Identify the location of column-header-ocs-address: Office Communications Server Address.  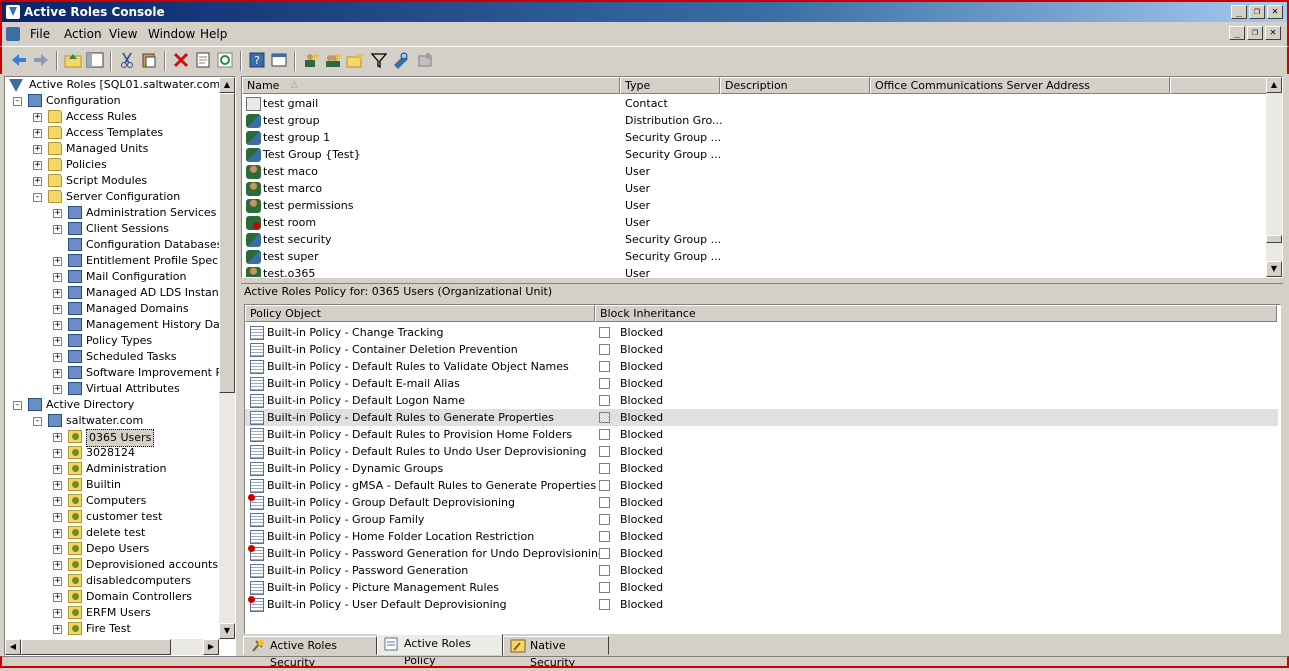
(1020, 85).